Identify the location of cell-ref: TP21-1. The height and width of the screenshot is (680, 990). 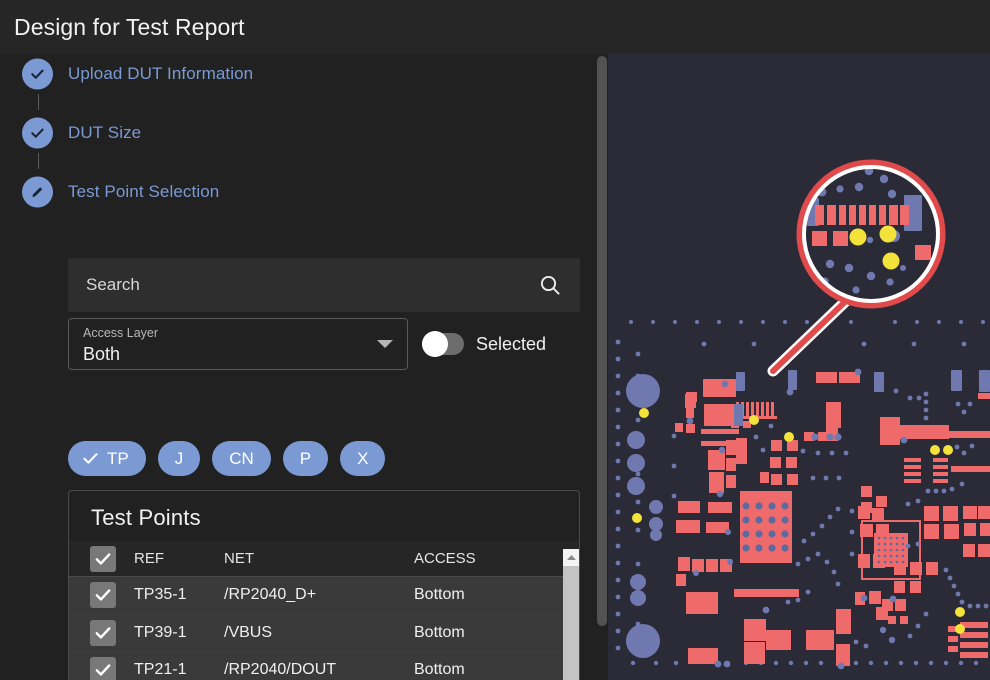
(160, 670).